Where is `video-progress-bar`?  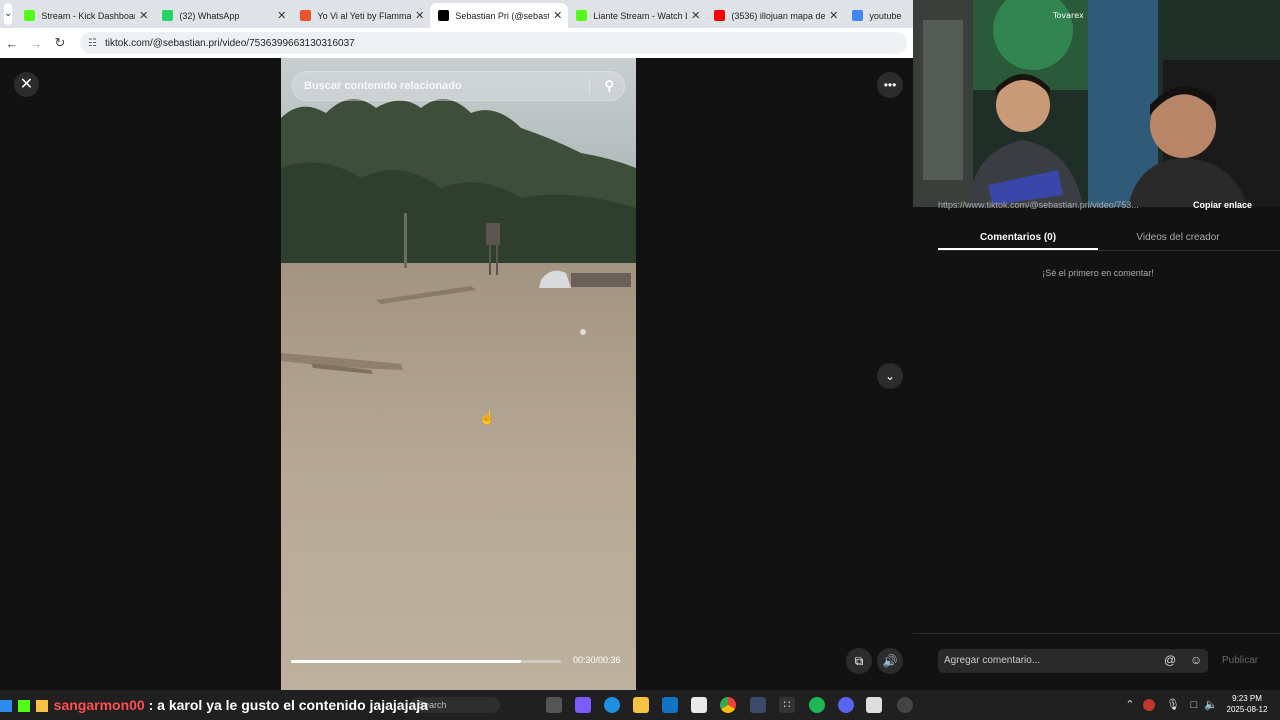
video-progress-bar is located at coordinates (426, 661).